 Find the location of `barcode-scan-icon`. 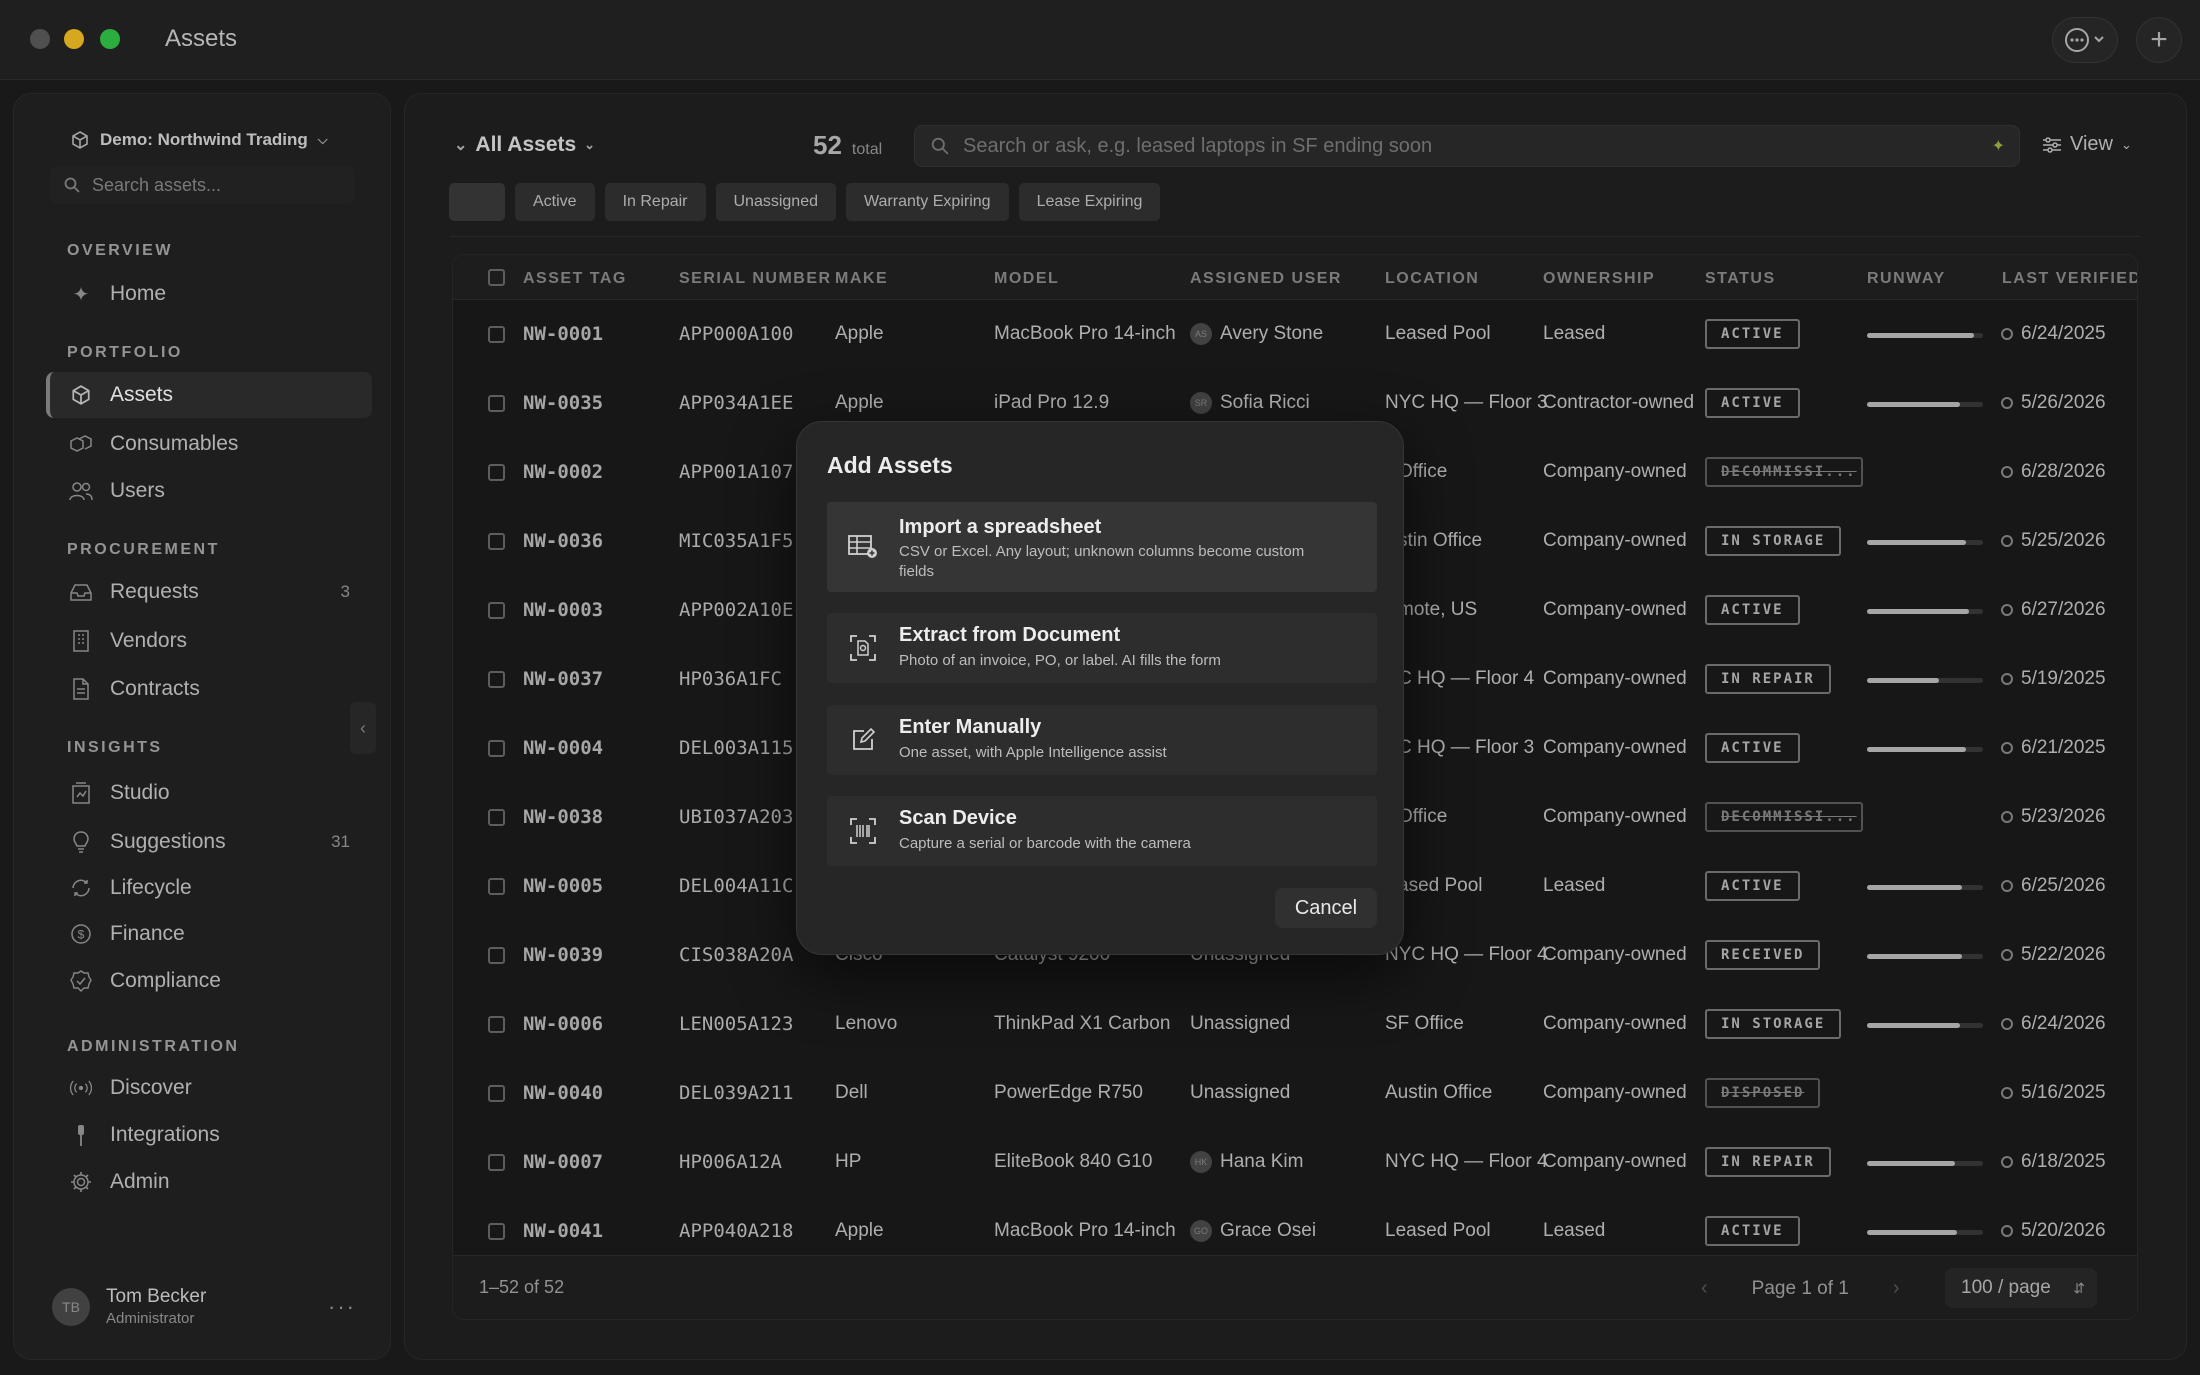

barcode-scan-icon is located at coordinates (863, 831).